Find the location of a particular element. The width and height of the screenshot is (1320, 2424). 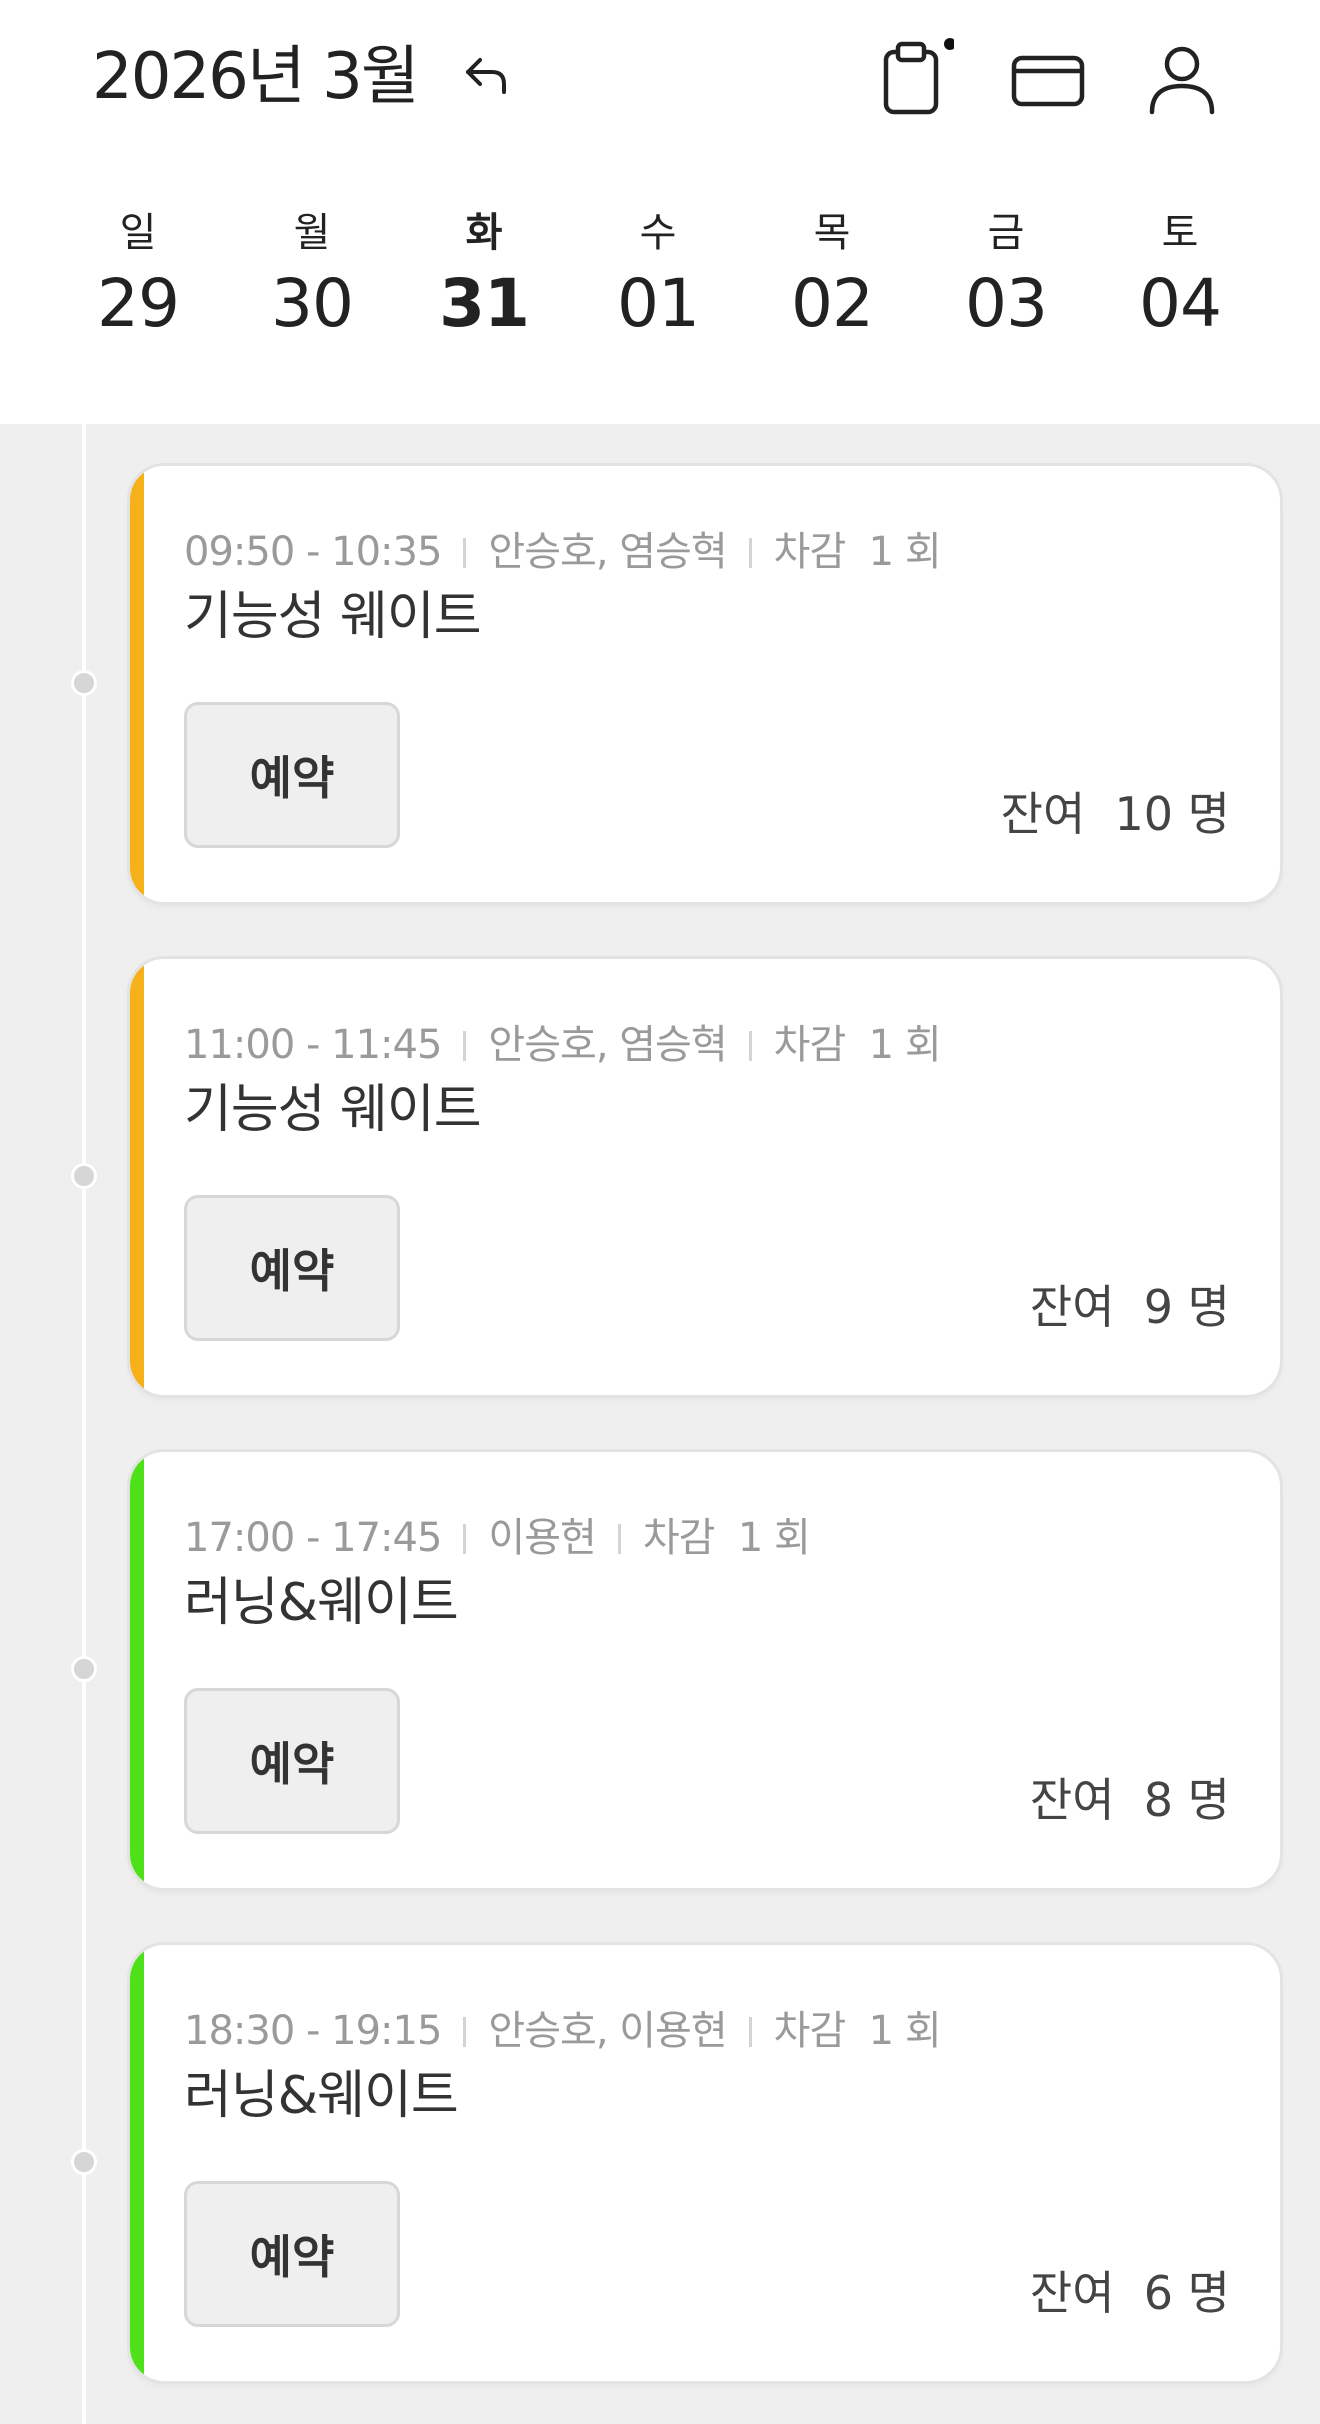

class-meta: 11:00 - 11:45 안승호, 염승혁 차감 1 회 is located at coordinates (563, 1045).